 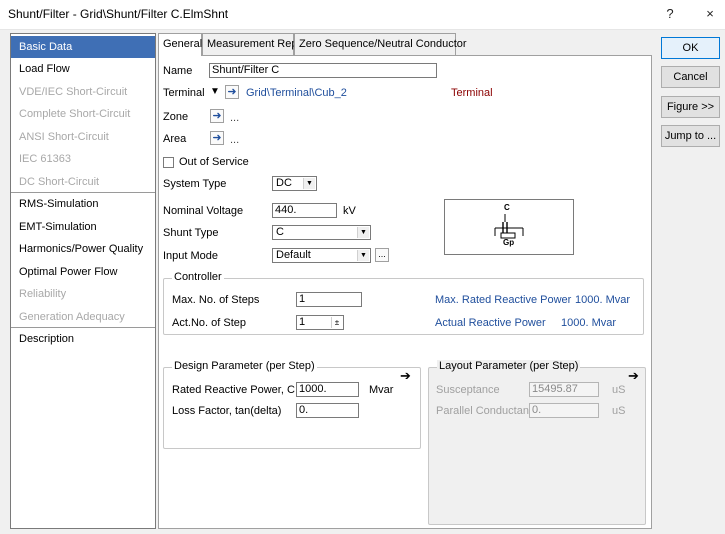 What do you see at coordinates (191, 256) in the screenshot?
I see `input-mode-label: Input Mode` at bounding box center [191, 256].